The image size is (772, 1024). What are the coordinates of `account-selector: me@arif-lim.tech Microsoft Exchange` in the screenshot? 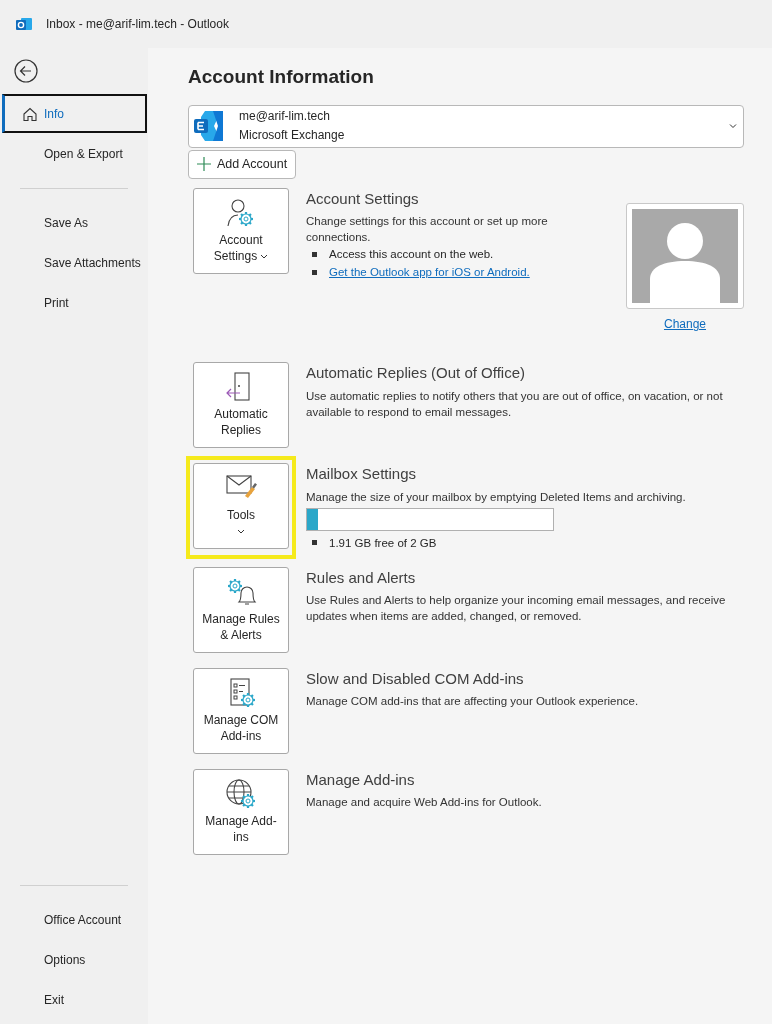 It's located at (466, 126).